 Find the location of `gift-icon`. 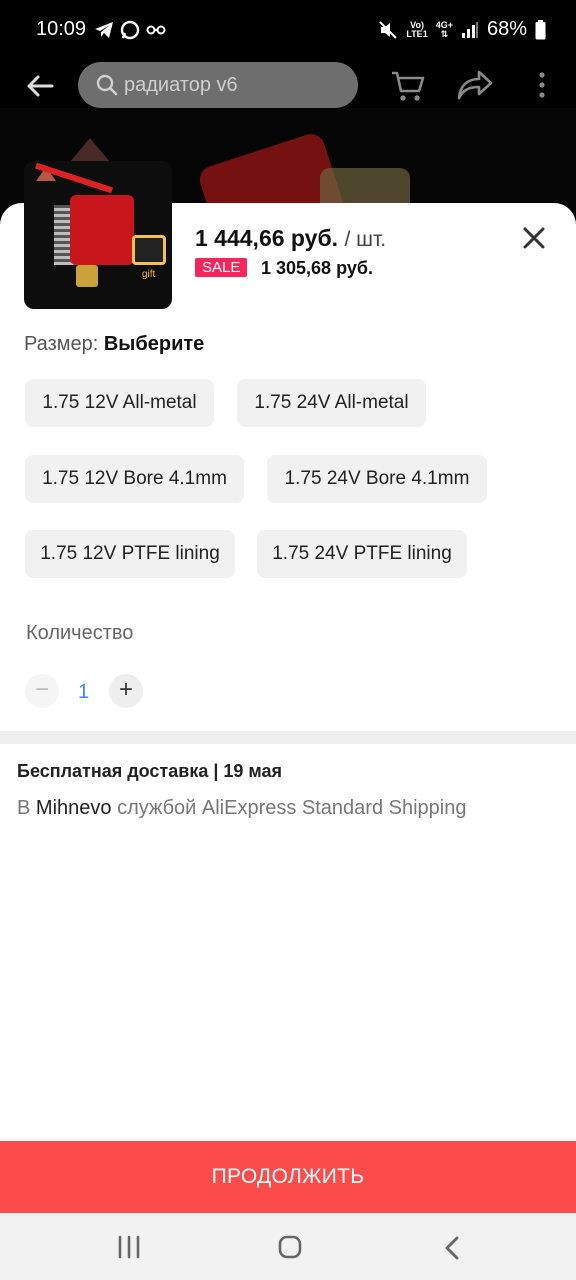

gift-icon is located at coordinates (149, 250).